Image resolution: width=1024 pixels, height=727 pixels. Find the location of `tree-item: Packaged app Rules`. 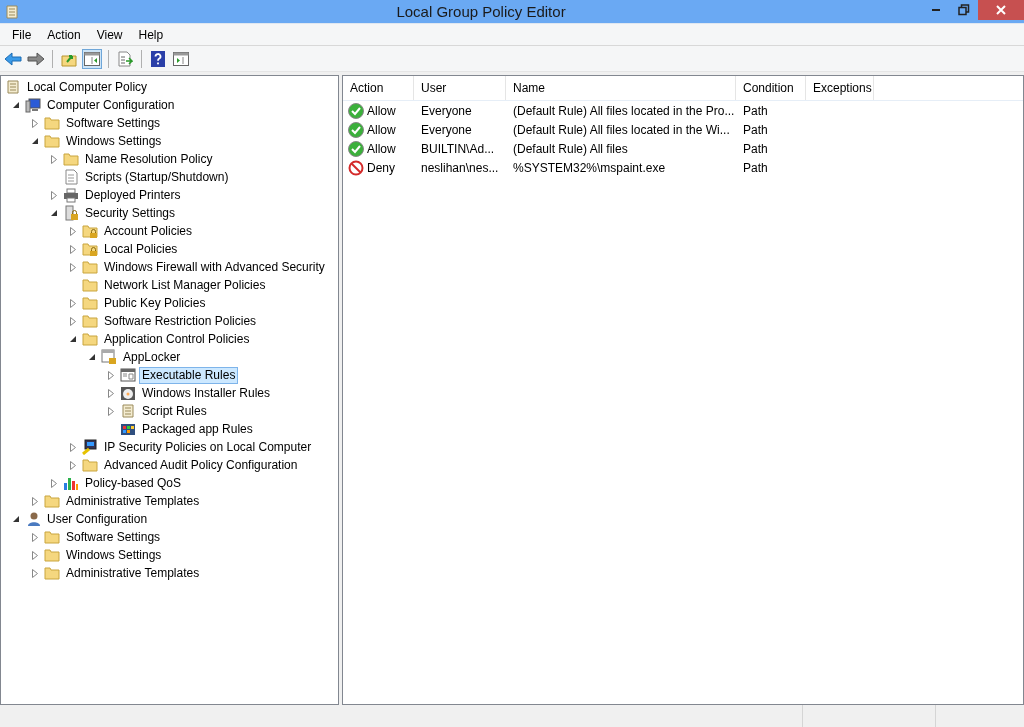

tree-item: Packaged app Rules is located at coordinates (197, 429).